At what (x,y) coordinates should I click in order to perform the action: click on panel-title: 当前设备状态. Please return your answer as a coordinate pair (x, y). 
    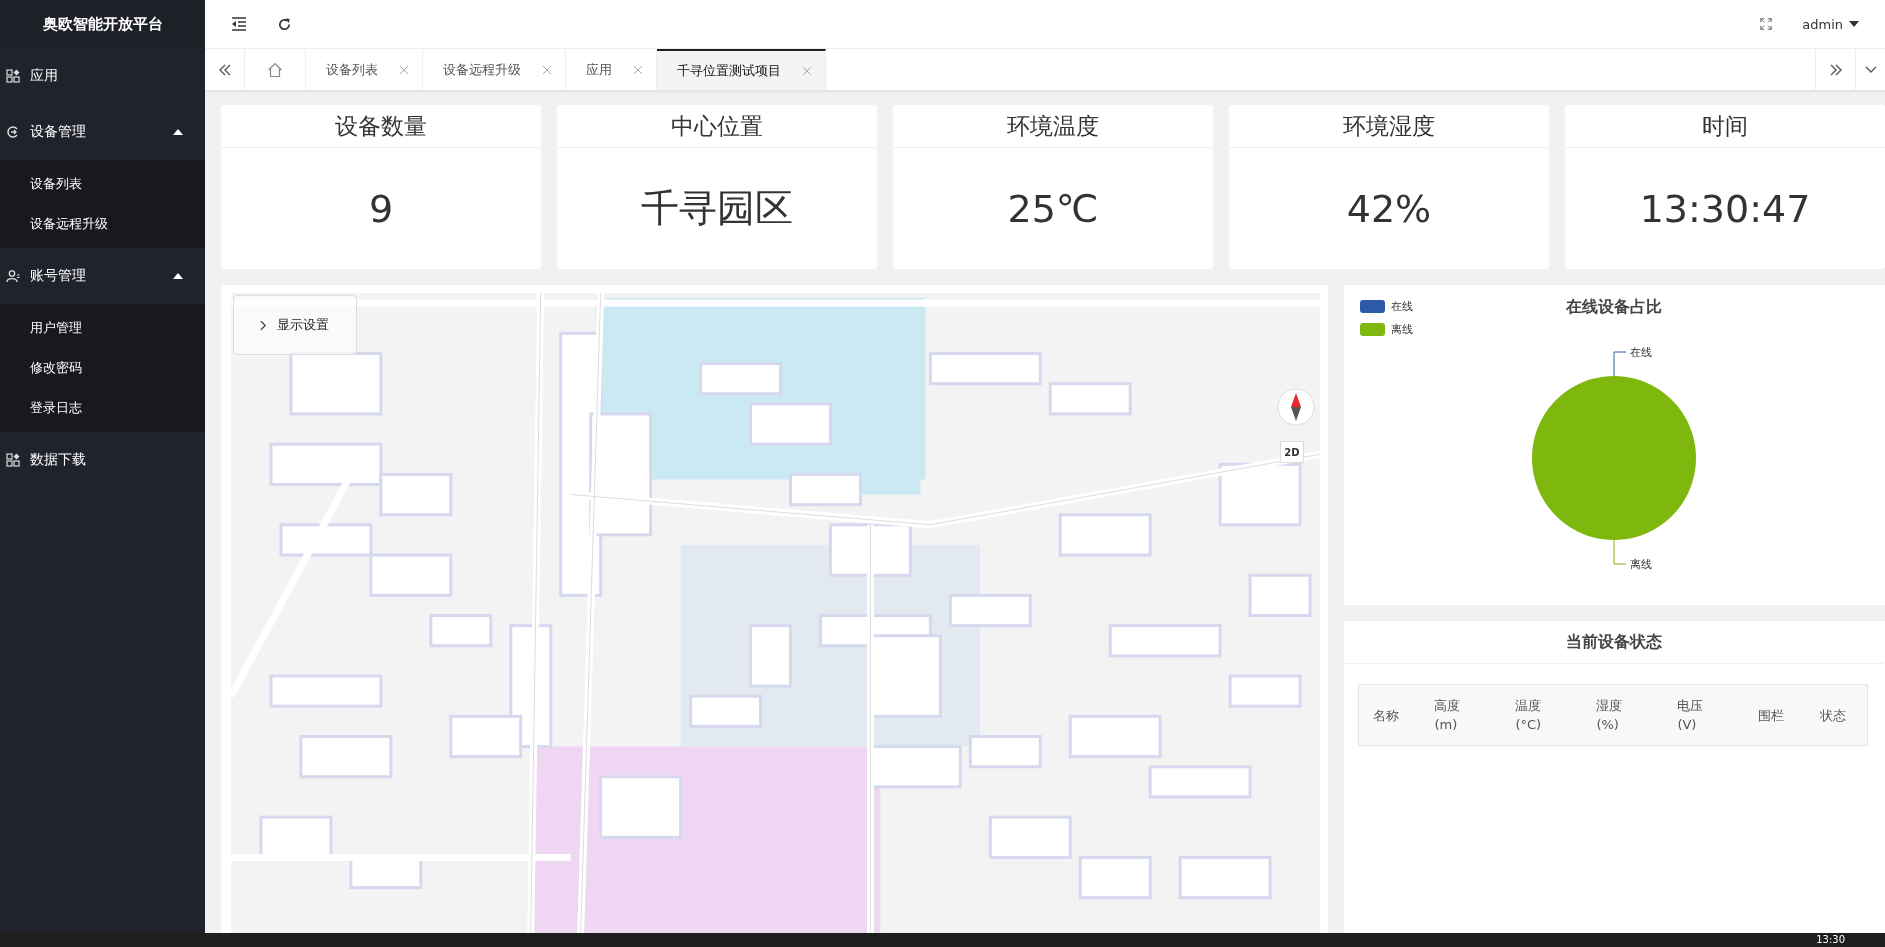
    Looking at the image, I should click on (1614, 642).